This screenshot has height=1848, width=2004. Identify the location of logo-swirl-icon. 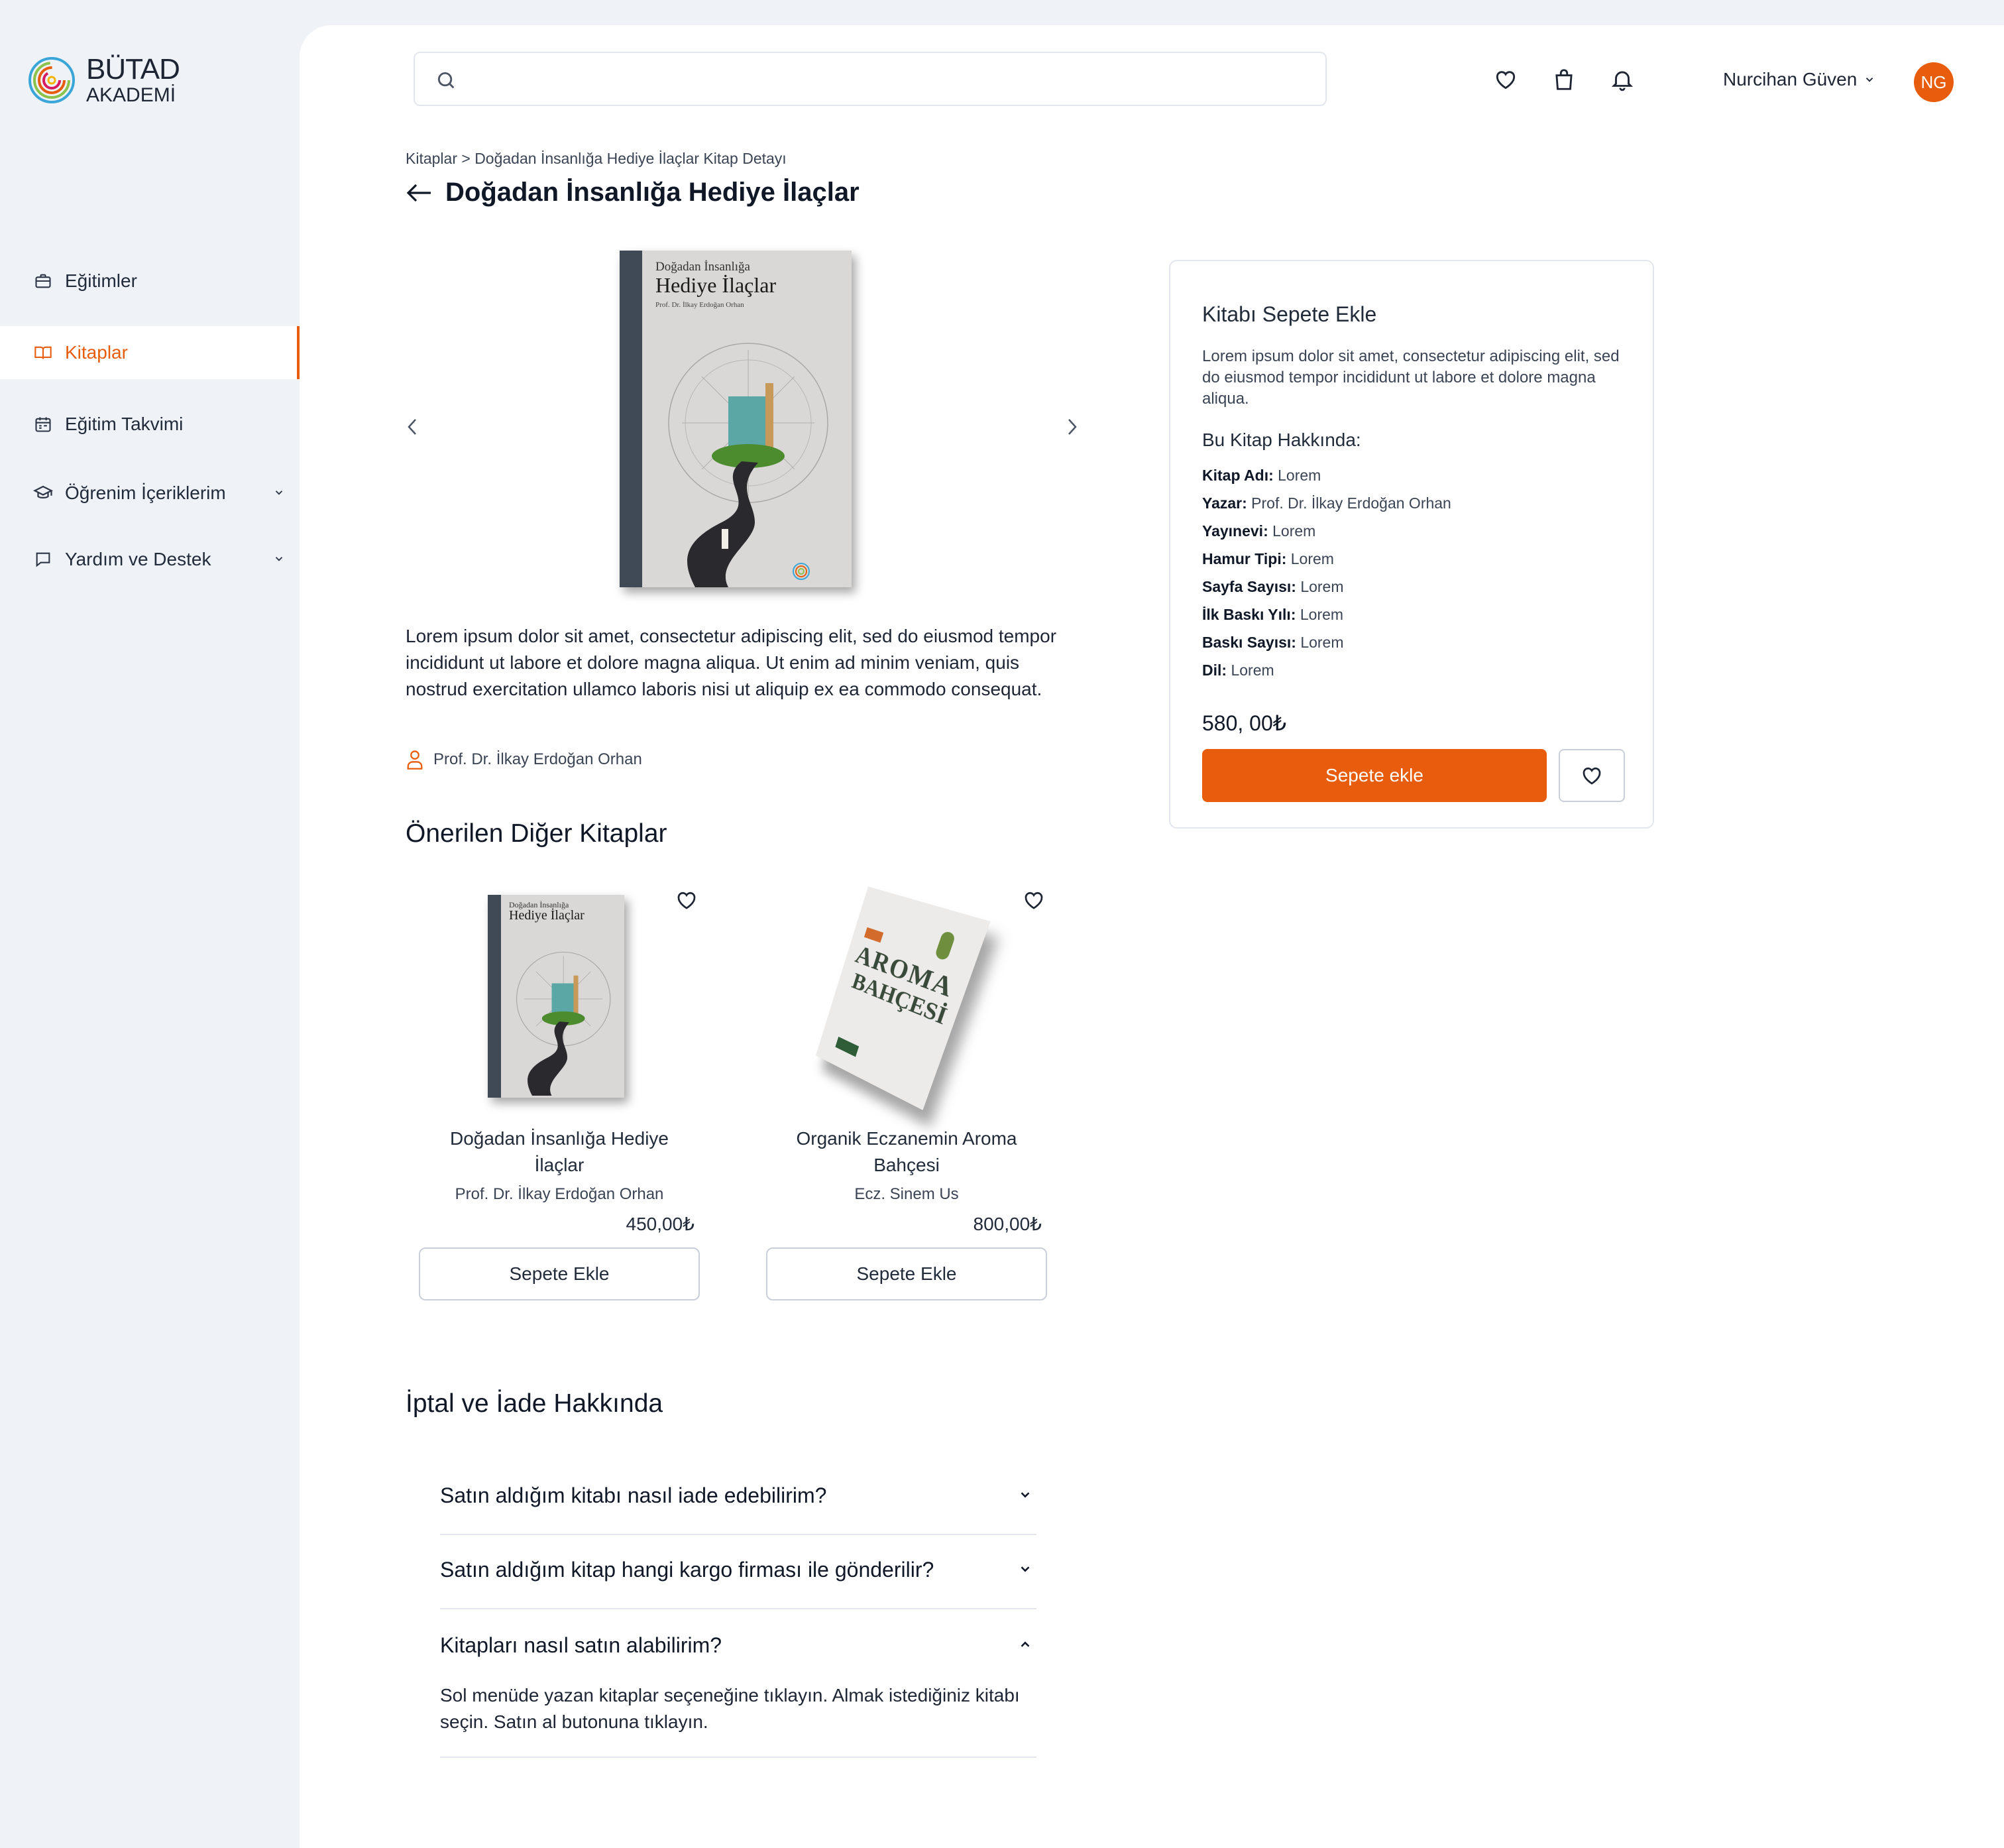
(51, 80).